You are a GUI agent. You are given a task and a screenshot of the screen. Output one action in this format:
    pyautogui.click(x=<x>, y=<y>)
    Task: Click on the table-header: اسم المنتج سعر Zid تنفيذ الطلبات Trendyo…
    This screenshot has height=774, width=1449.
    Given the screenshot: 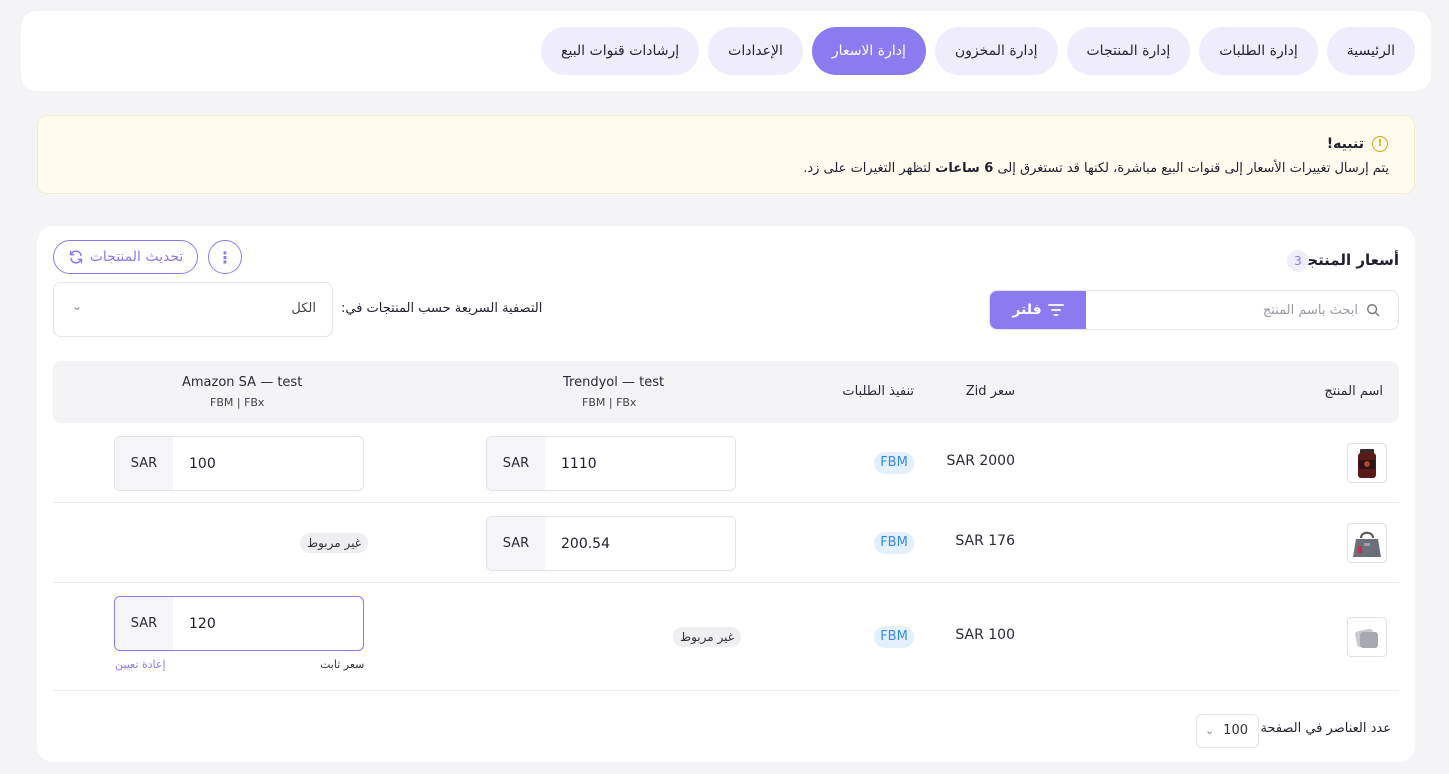 What is the action you would take?
    pyautogui.click(x=726, y=392)
    